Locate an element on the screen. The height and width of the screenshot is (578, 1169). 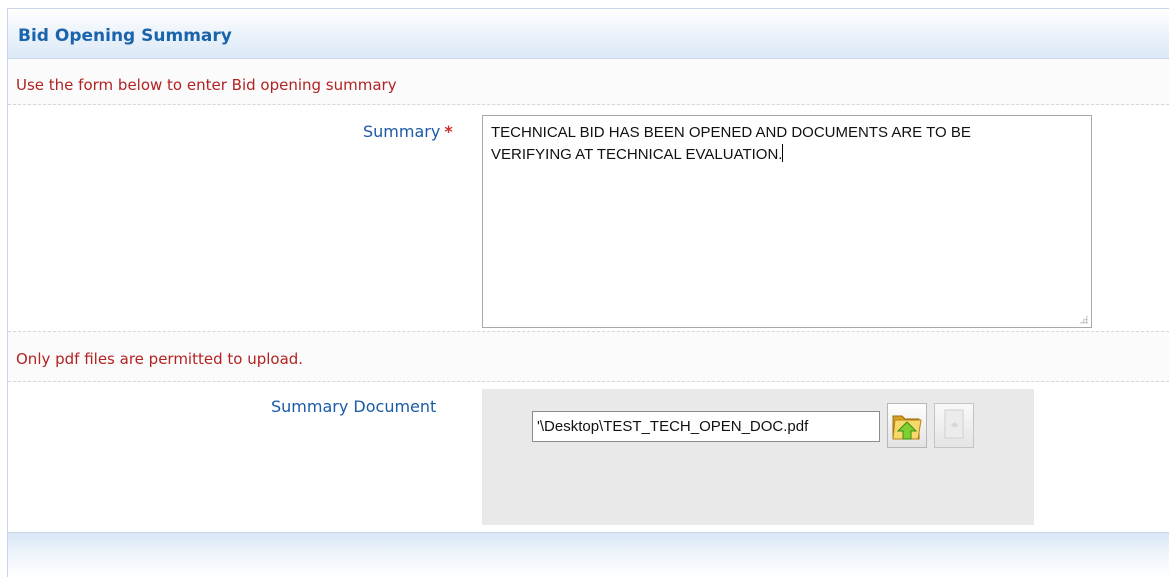
panel-footer is located at coordinates (588, 555).